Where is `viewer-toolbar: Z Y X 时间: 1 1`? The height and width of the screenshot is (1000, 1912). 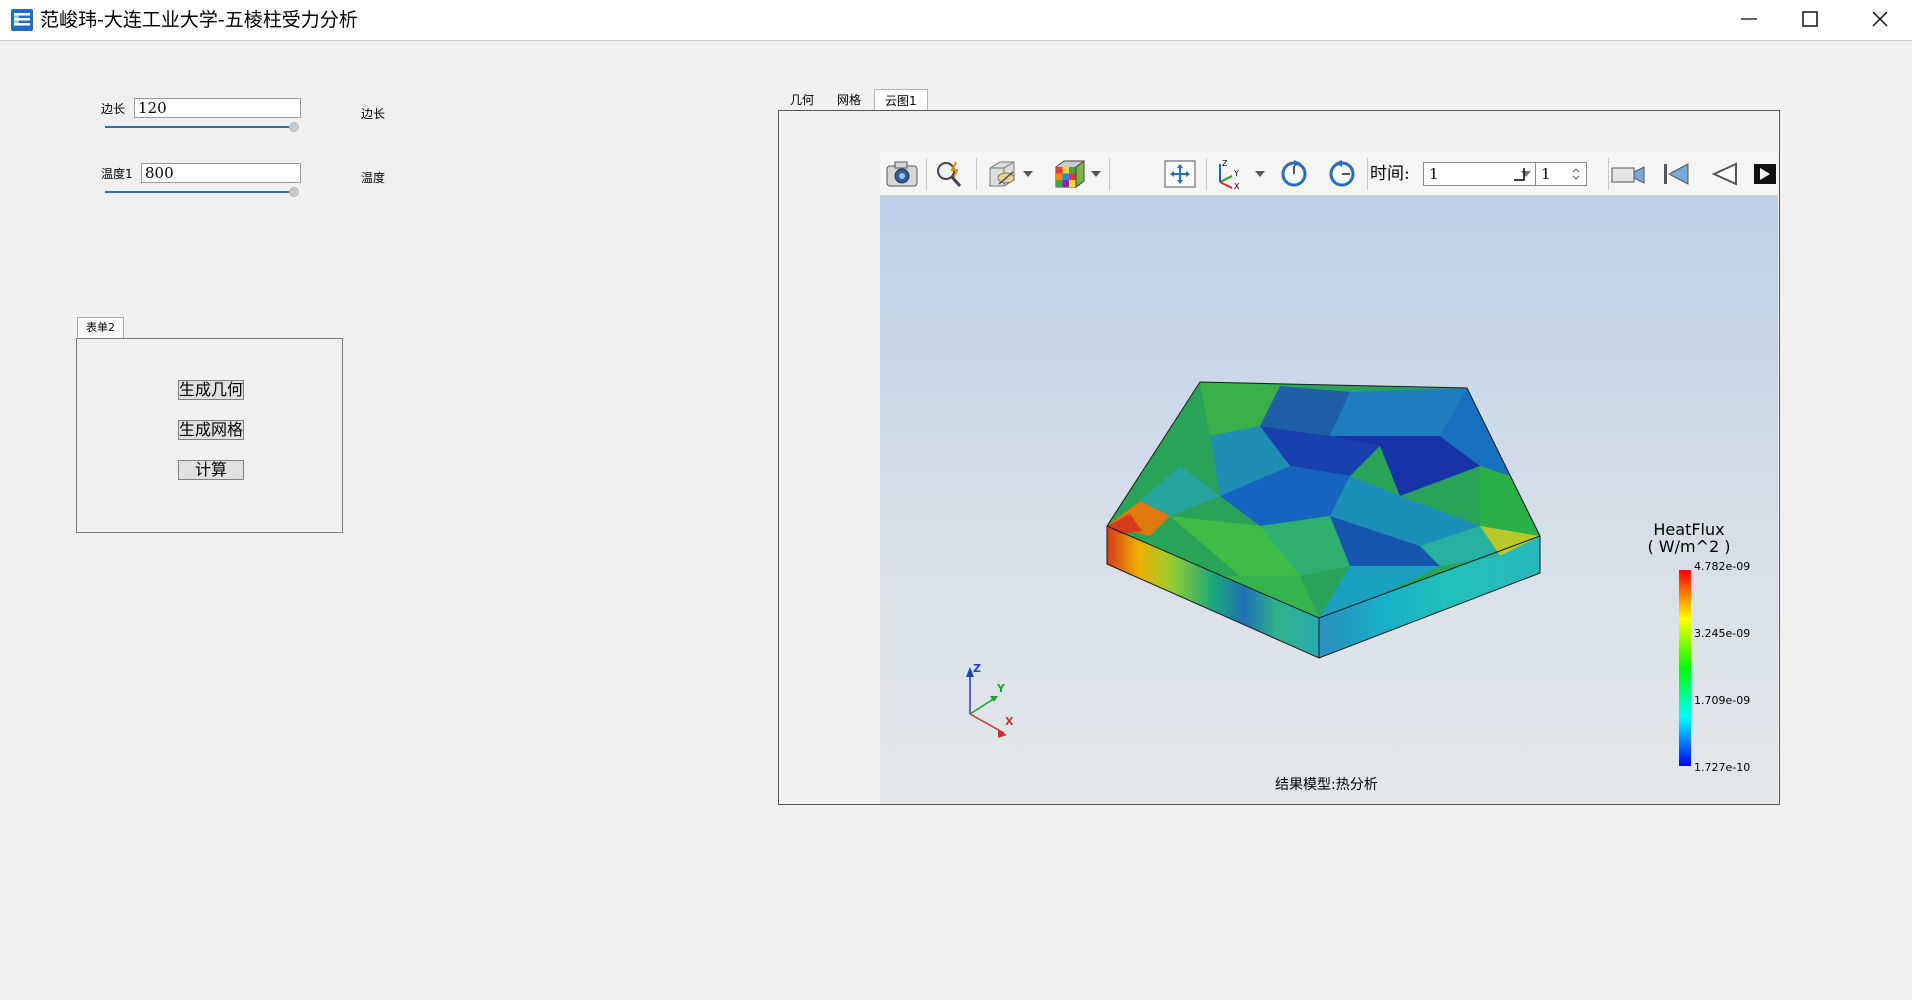 viewer-toolbar: Z Y X 时间: 1 1 is located at coordinates (1329, 174).